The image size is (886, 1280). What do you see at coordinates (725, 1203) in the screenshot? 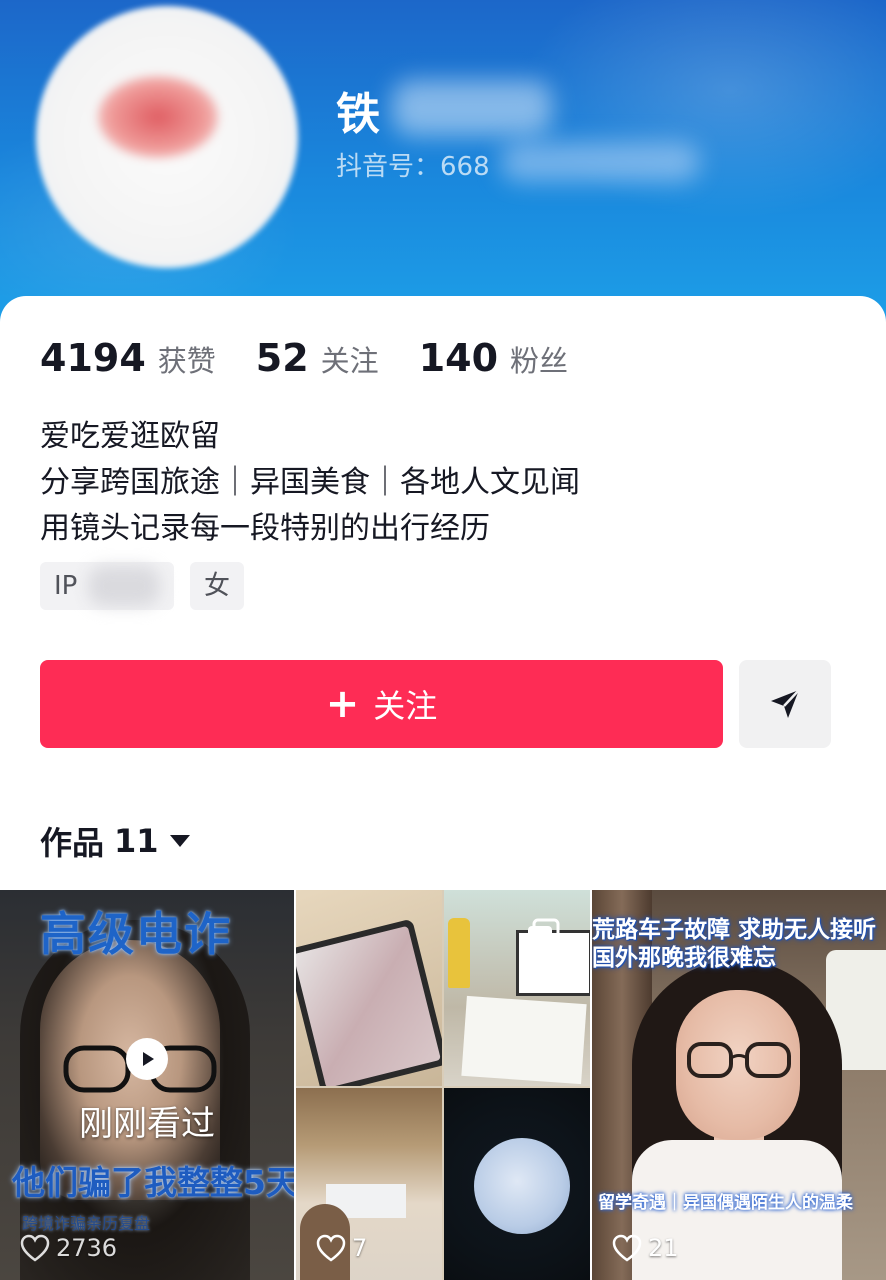
I see `video-caption: 留学奇遇｜异国偶遇陌生人的温柔` at bounding box center [725, 1203].